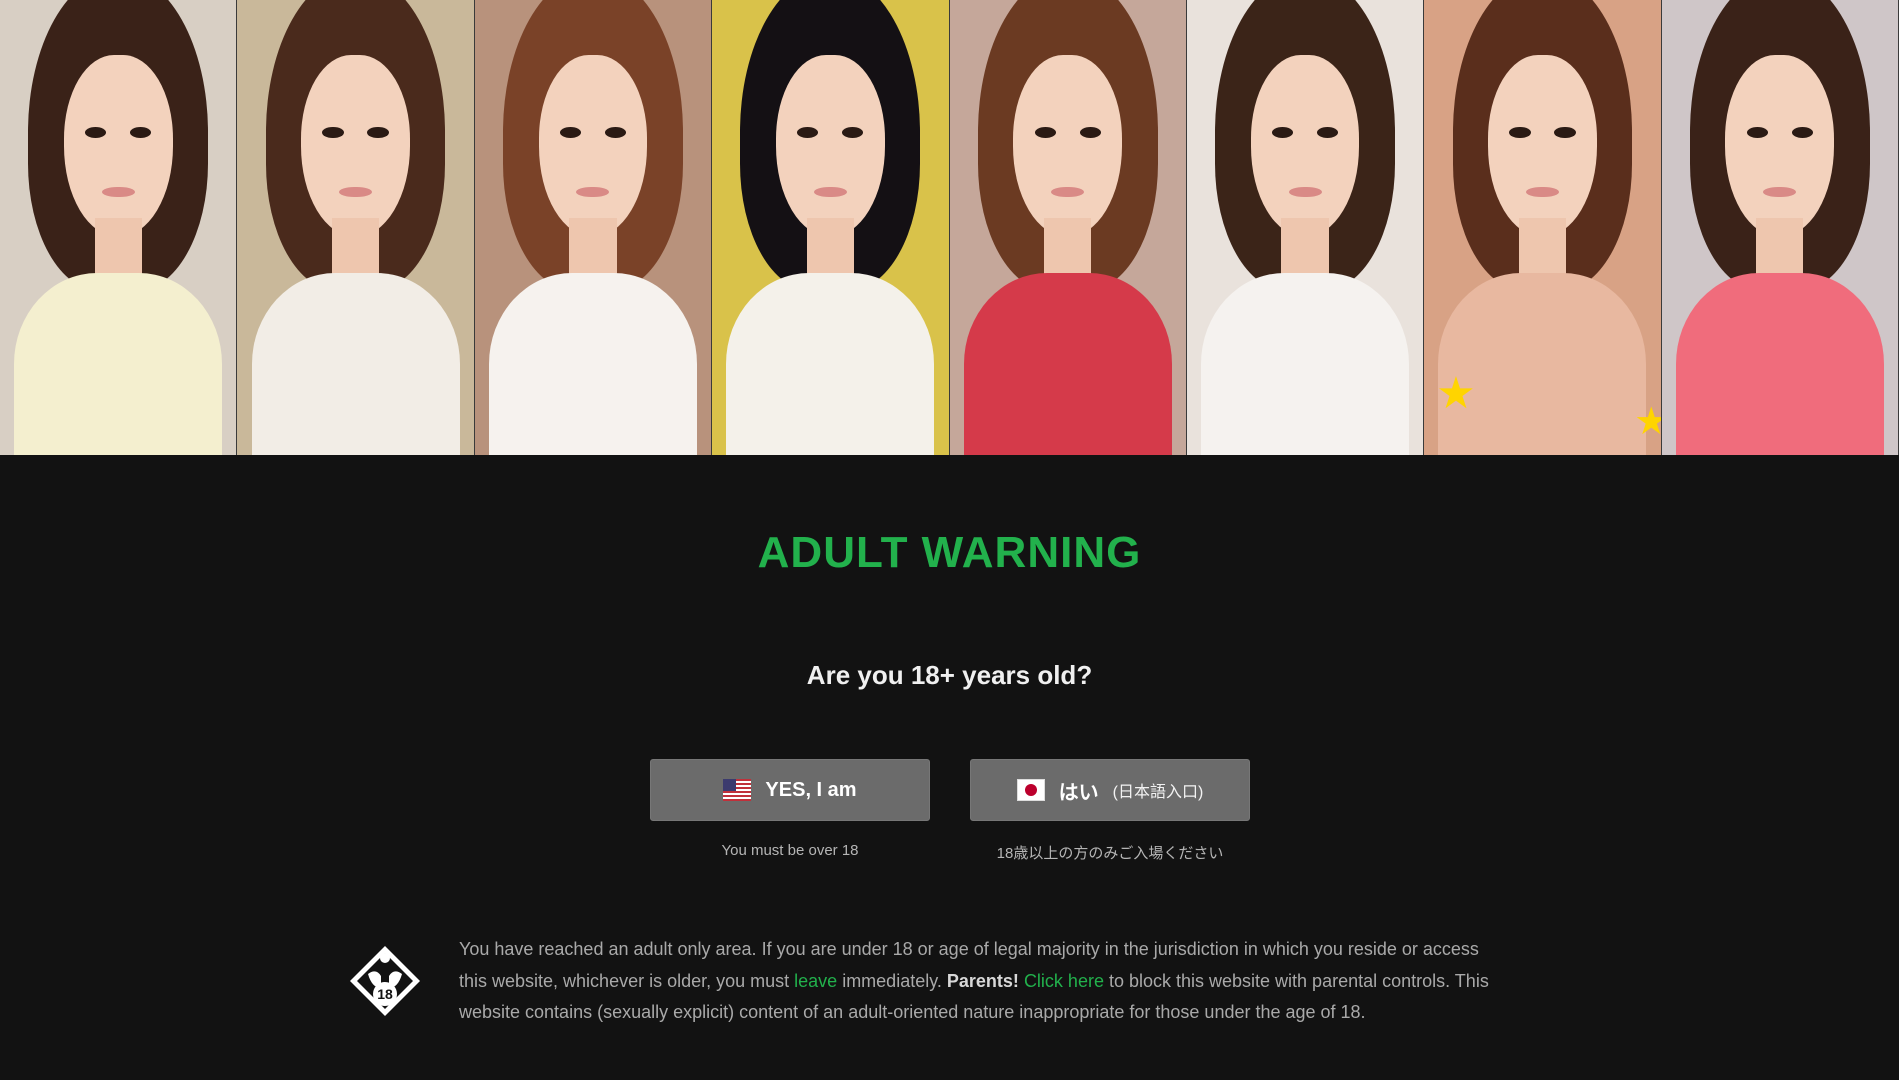 This screenshot has width=1899, height=1080. Describe the element at coordinates (737, 790) in the screenshot. I see `us-flag-icon` at that location.